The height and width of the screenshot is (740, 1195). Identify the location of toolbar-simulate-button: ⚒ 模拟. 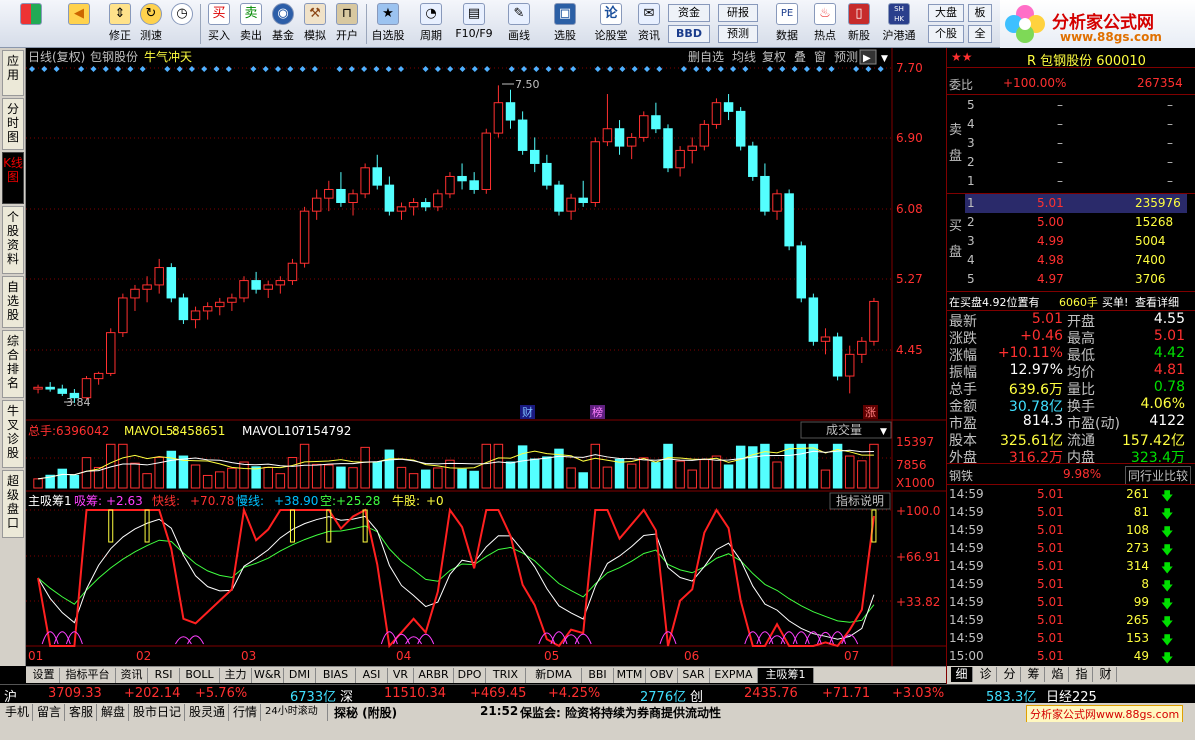
(315, 24).